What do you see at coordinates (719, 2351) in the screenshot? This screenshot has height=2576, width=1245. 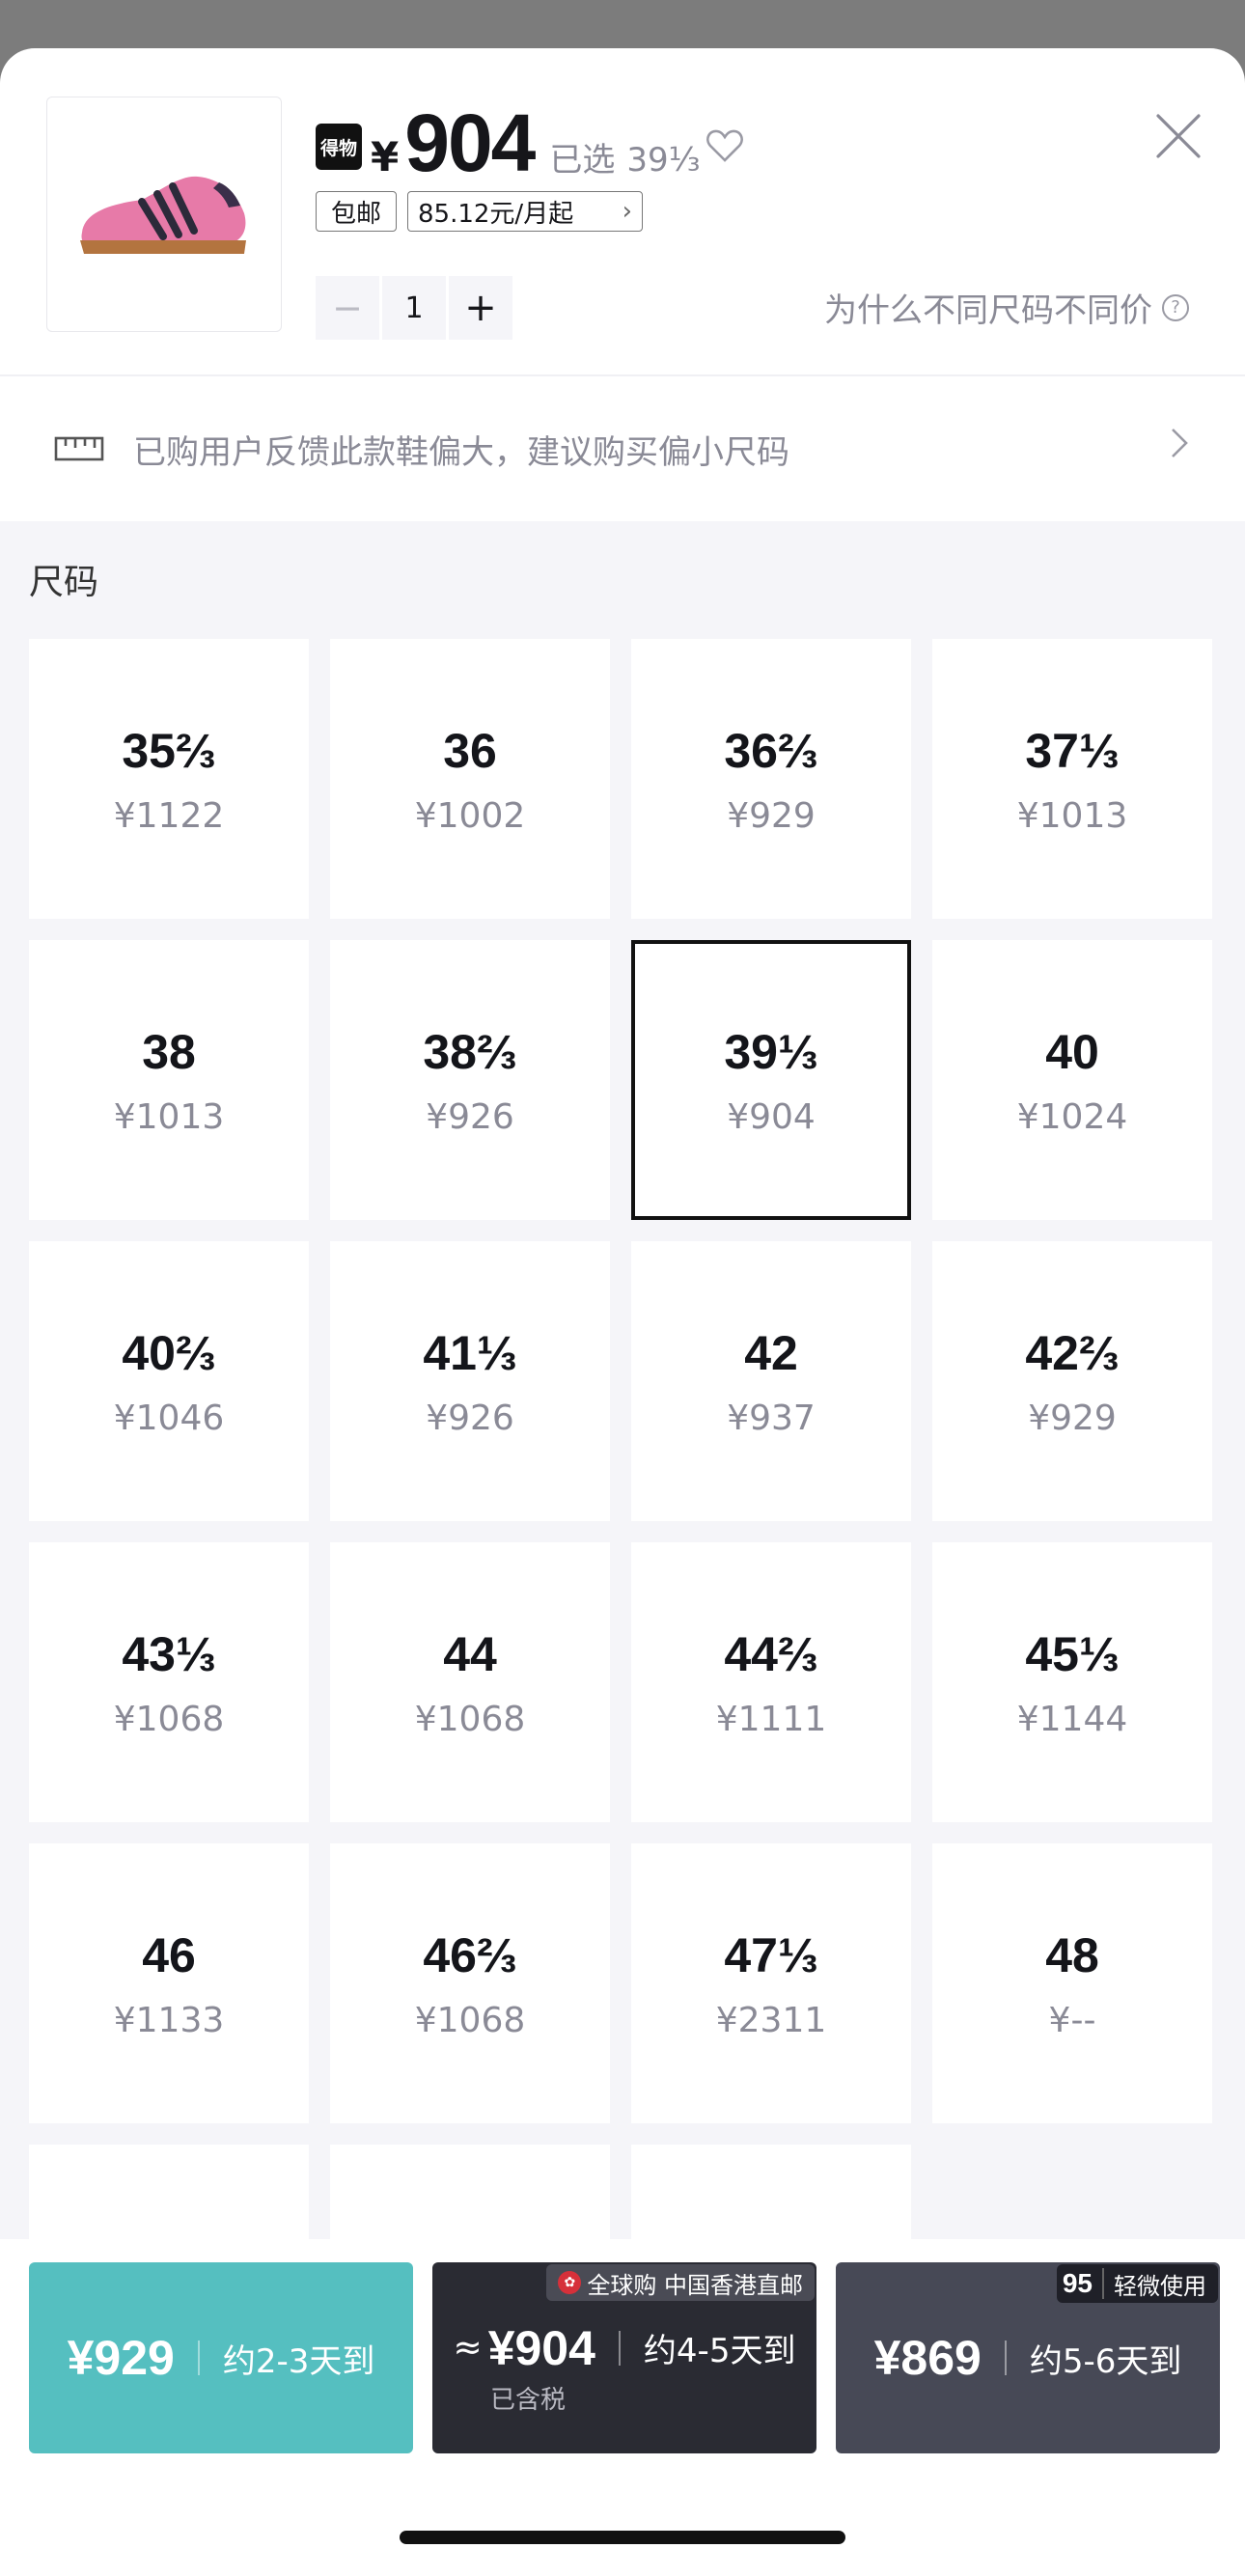 I see `delivery-time: 约4-5天到` at bounding box center [719, 2351].